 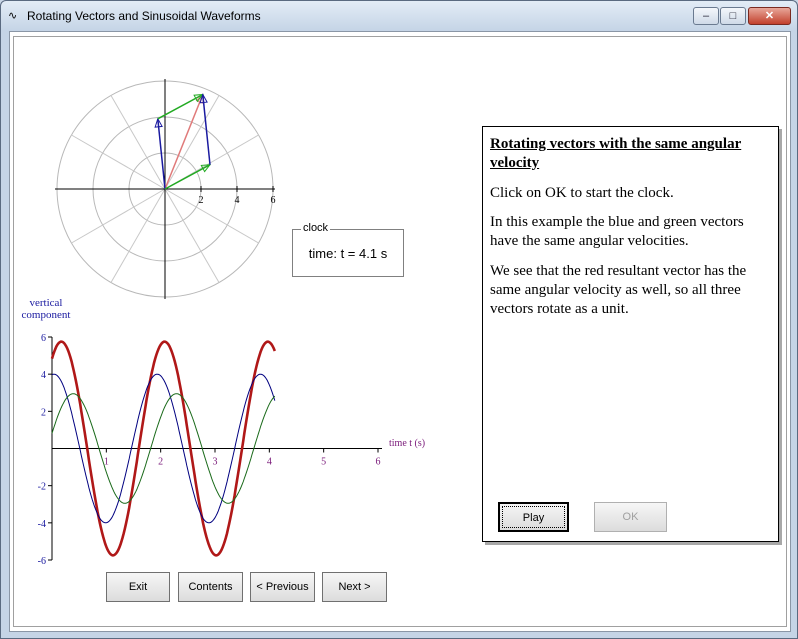 I want to click on y-axis-title-line1: vertical, so click(x=46, y=303).